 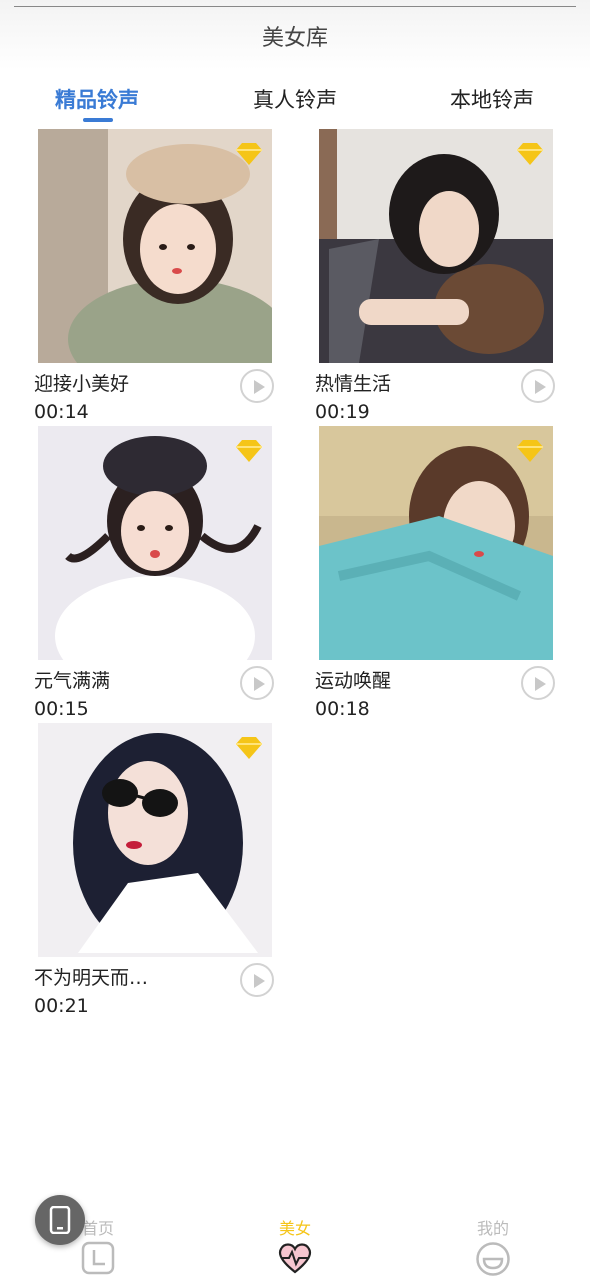 What do you see at coordinates (353, 681) in the screenshot?
I see `ringtone-title: 运动唤醒` at bounding box center [353, 681].